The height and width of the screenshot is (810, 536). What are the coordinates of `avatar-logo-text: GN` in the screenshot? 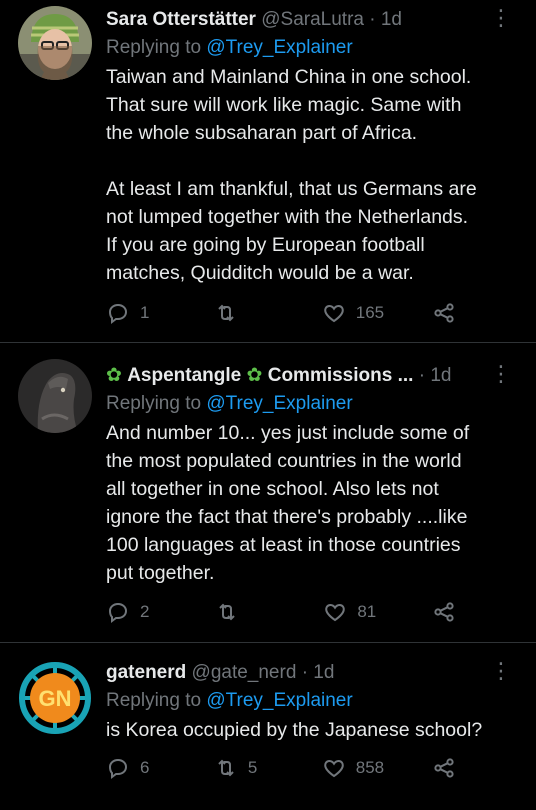 It's located at (55, 698).